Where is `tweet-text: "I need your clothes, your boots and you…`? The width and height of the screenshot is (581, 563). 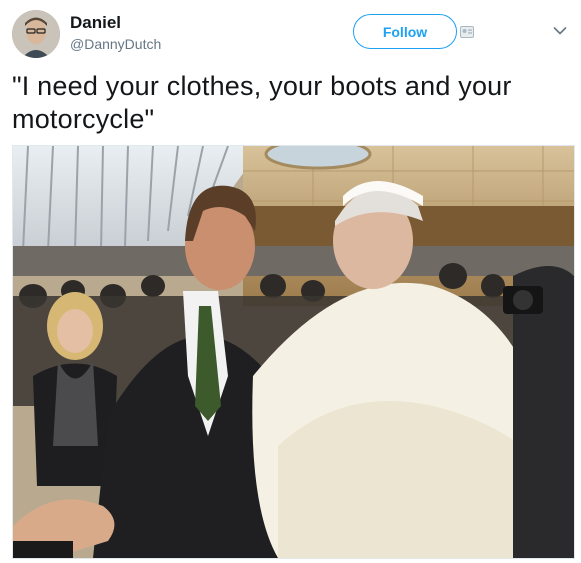
tweet-text: "I need your clothes, your boots and you… is located at coordinates (262, 102).